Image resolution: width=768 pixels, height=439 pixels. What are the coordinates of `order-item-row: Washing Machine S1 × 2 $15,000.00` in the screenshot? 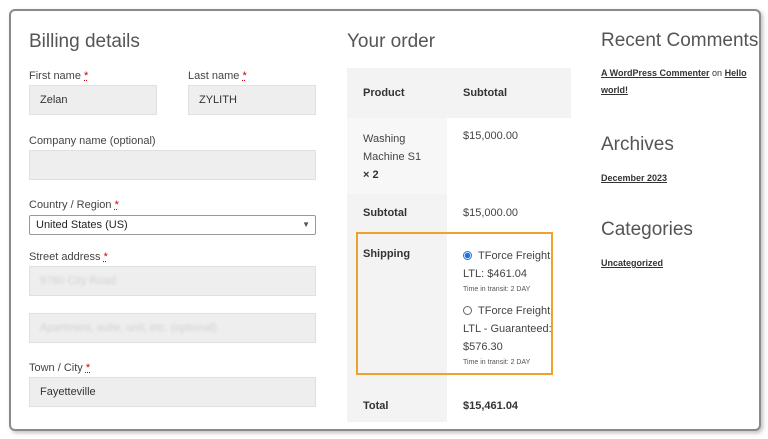 It's located at (459, 156).